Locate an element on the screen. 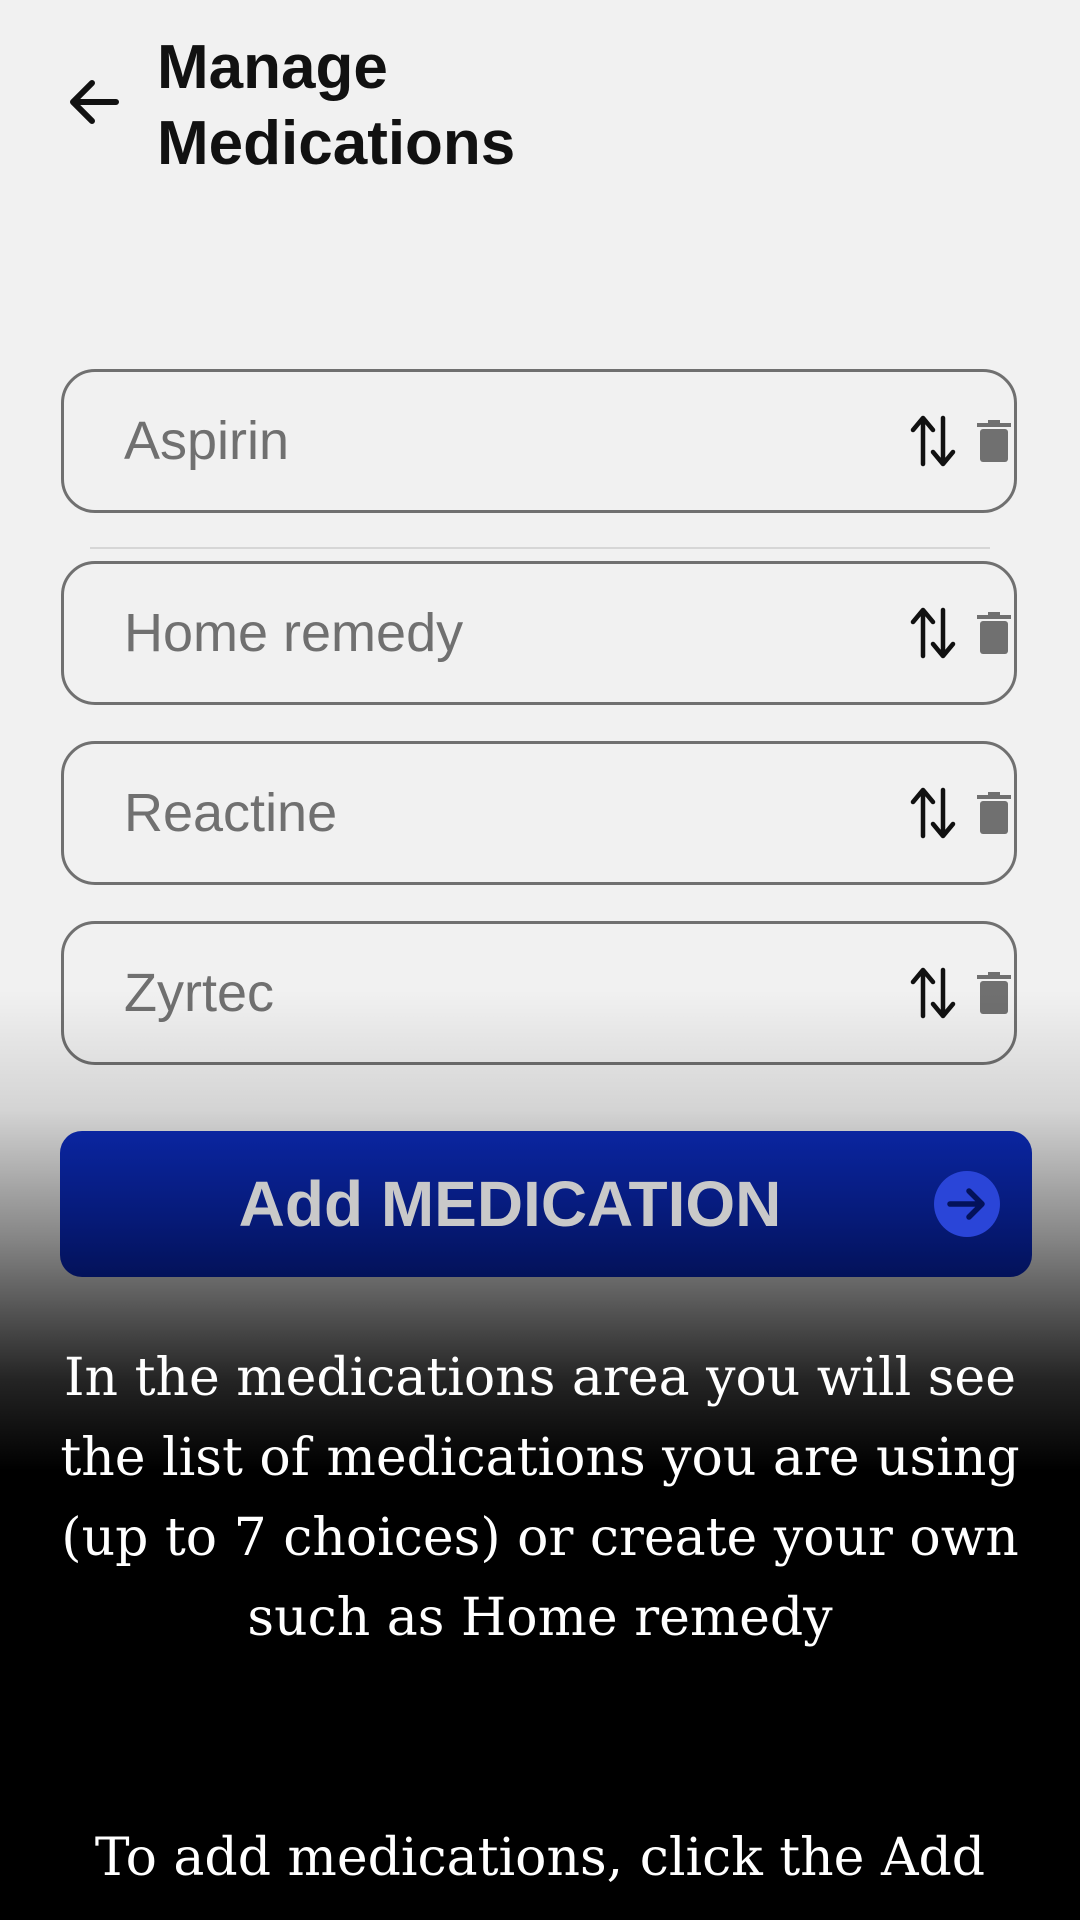 The image size is (1080, 1920). add-medication-label: Add MEDICATION is located at coordinates (510, 1204).